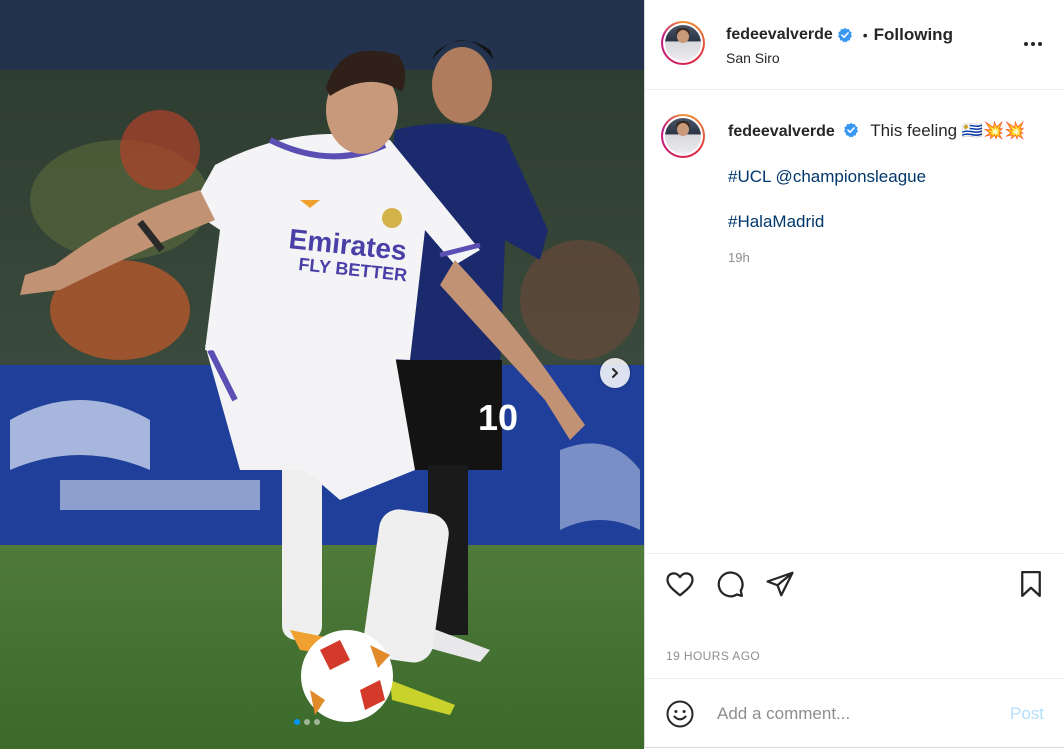  I want to click on emoji-icon, so click(680, 714).